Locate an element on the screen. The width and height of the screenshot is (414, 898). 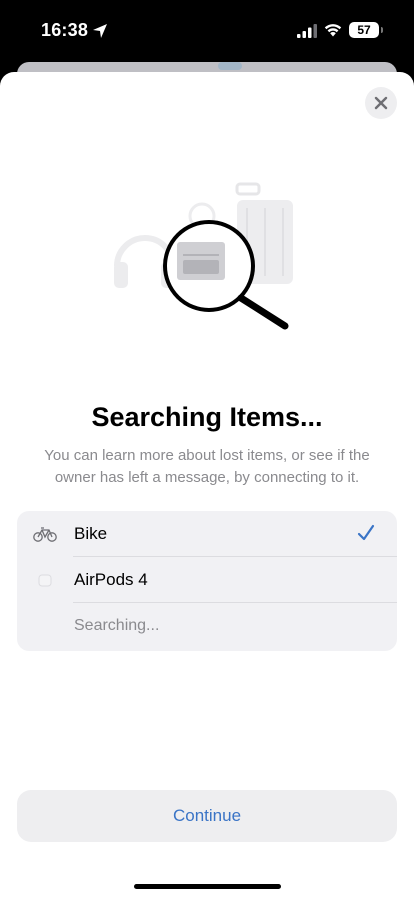
background-sheet-accent is located at coordinates (230, 66).